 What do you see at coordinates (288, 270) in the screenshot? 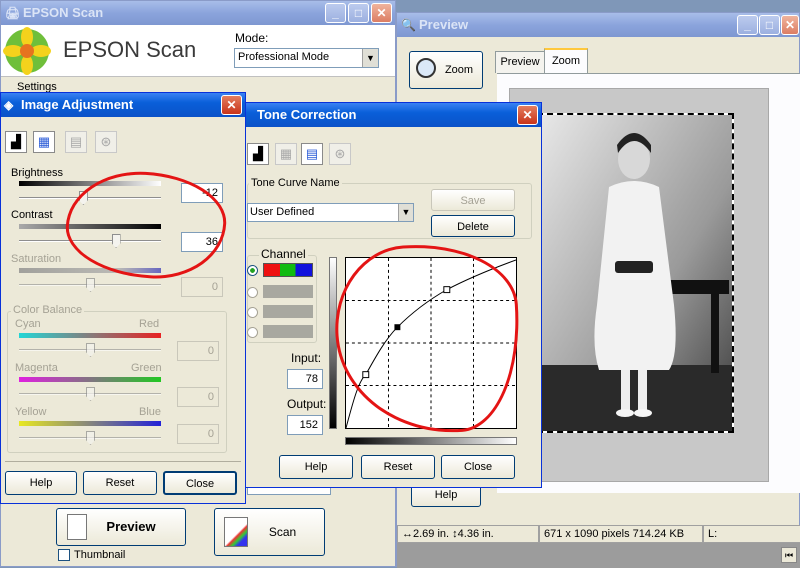
I see `channel-rgb-swatch` at bounding box center [288, 270].